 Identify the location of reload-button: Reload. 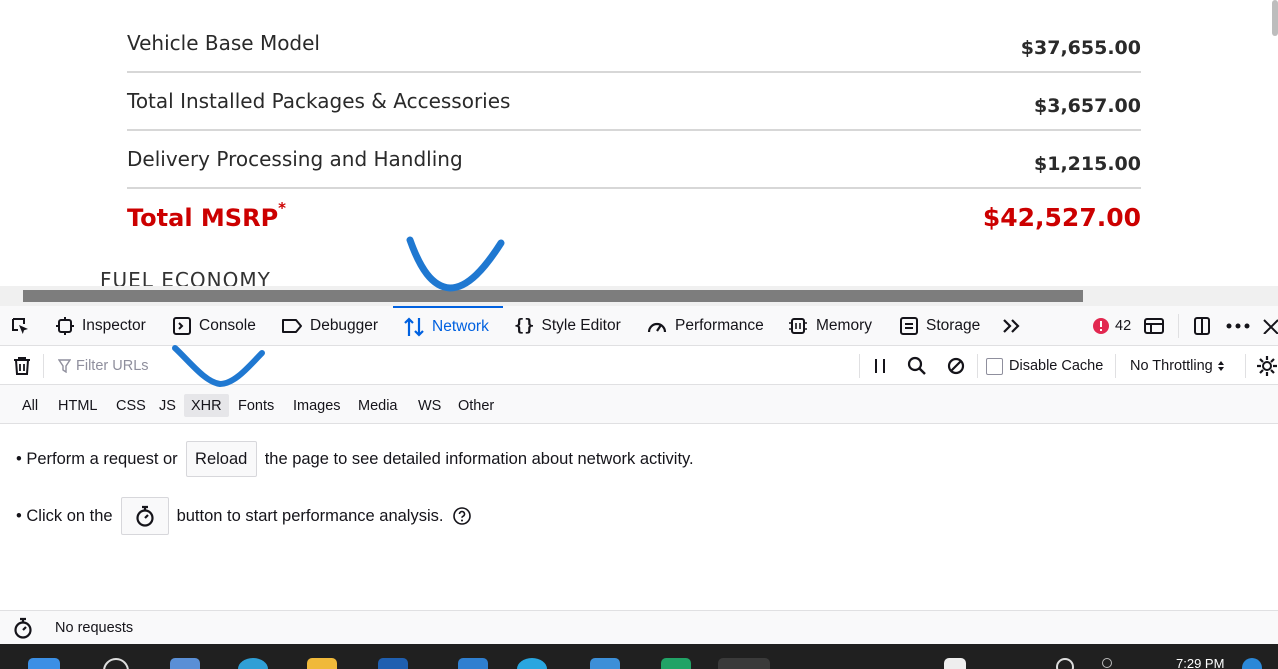
(221, 459).